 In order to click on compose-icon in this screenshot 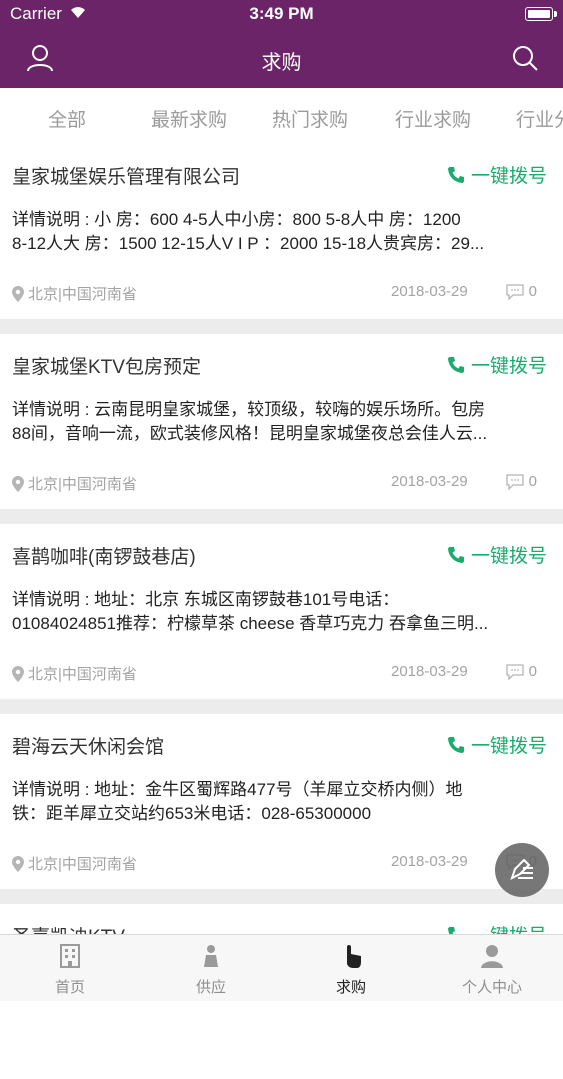, I will do `click(521, 869)`.